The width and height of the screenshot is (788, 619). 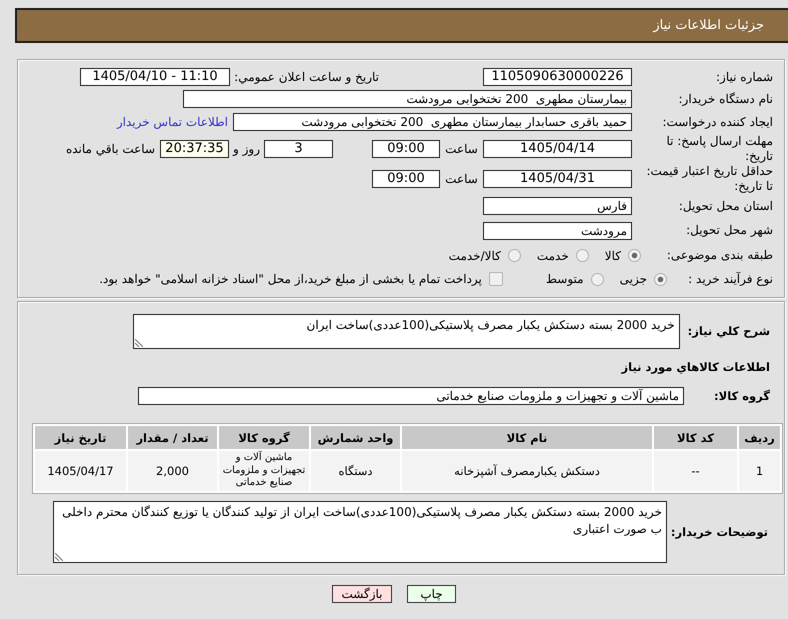 I want to click on validity-time-field: 09:00, so click(x=406, y=179).